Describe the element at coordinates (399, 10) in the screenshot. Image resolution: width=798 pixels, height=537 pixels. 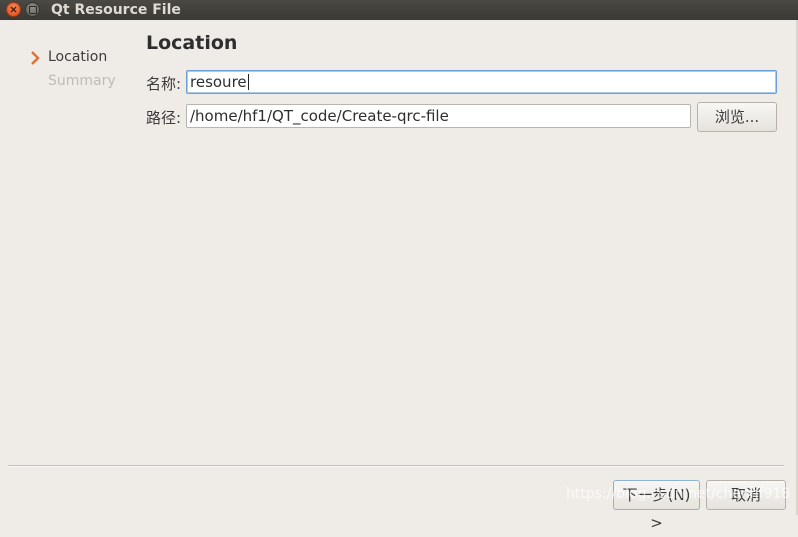
I see `title-bar: Qt Resource File` at that location.